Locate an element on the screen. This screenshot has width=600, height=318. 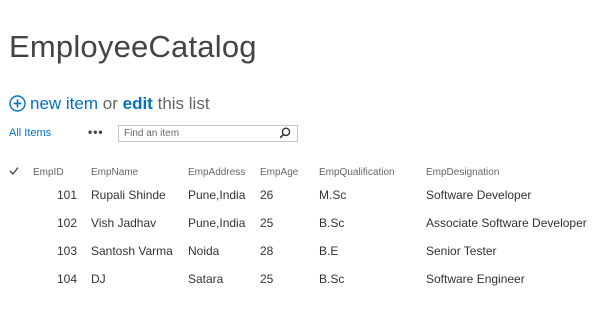
page-title: EmployeeCatalog is located at coordinates (133, 46).